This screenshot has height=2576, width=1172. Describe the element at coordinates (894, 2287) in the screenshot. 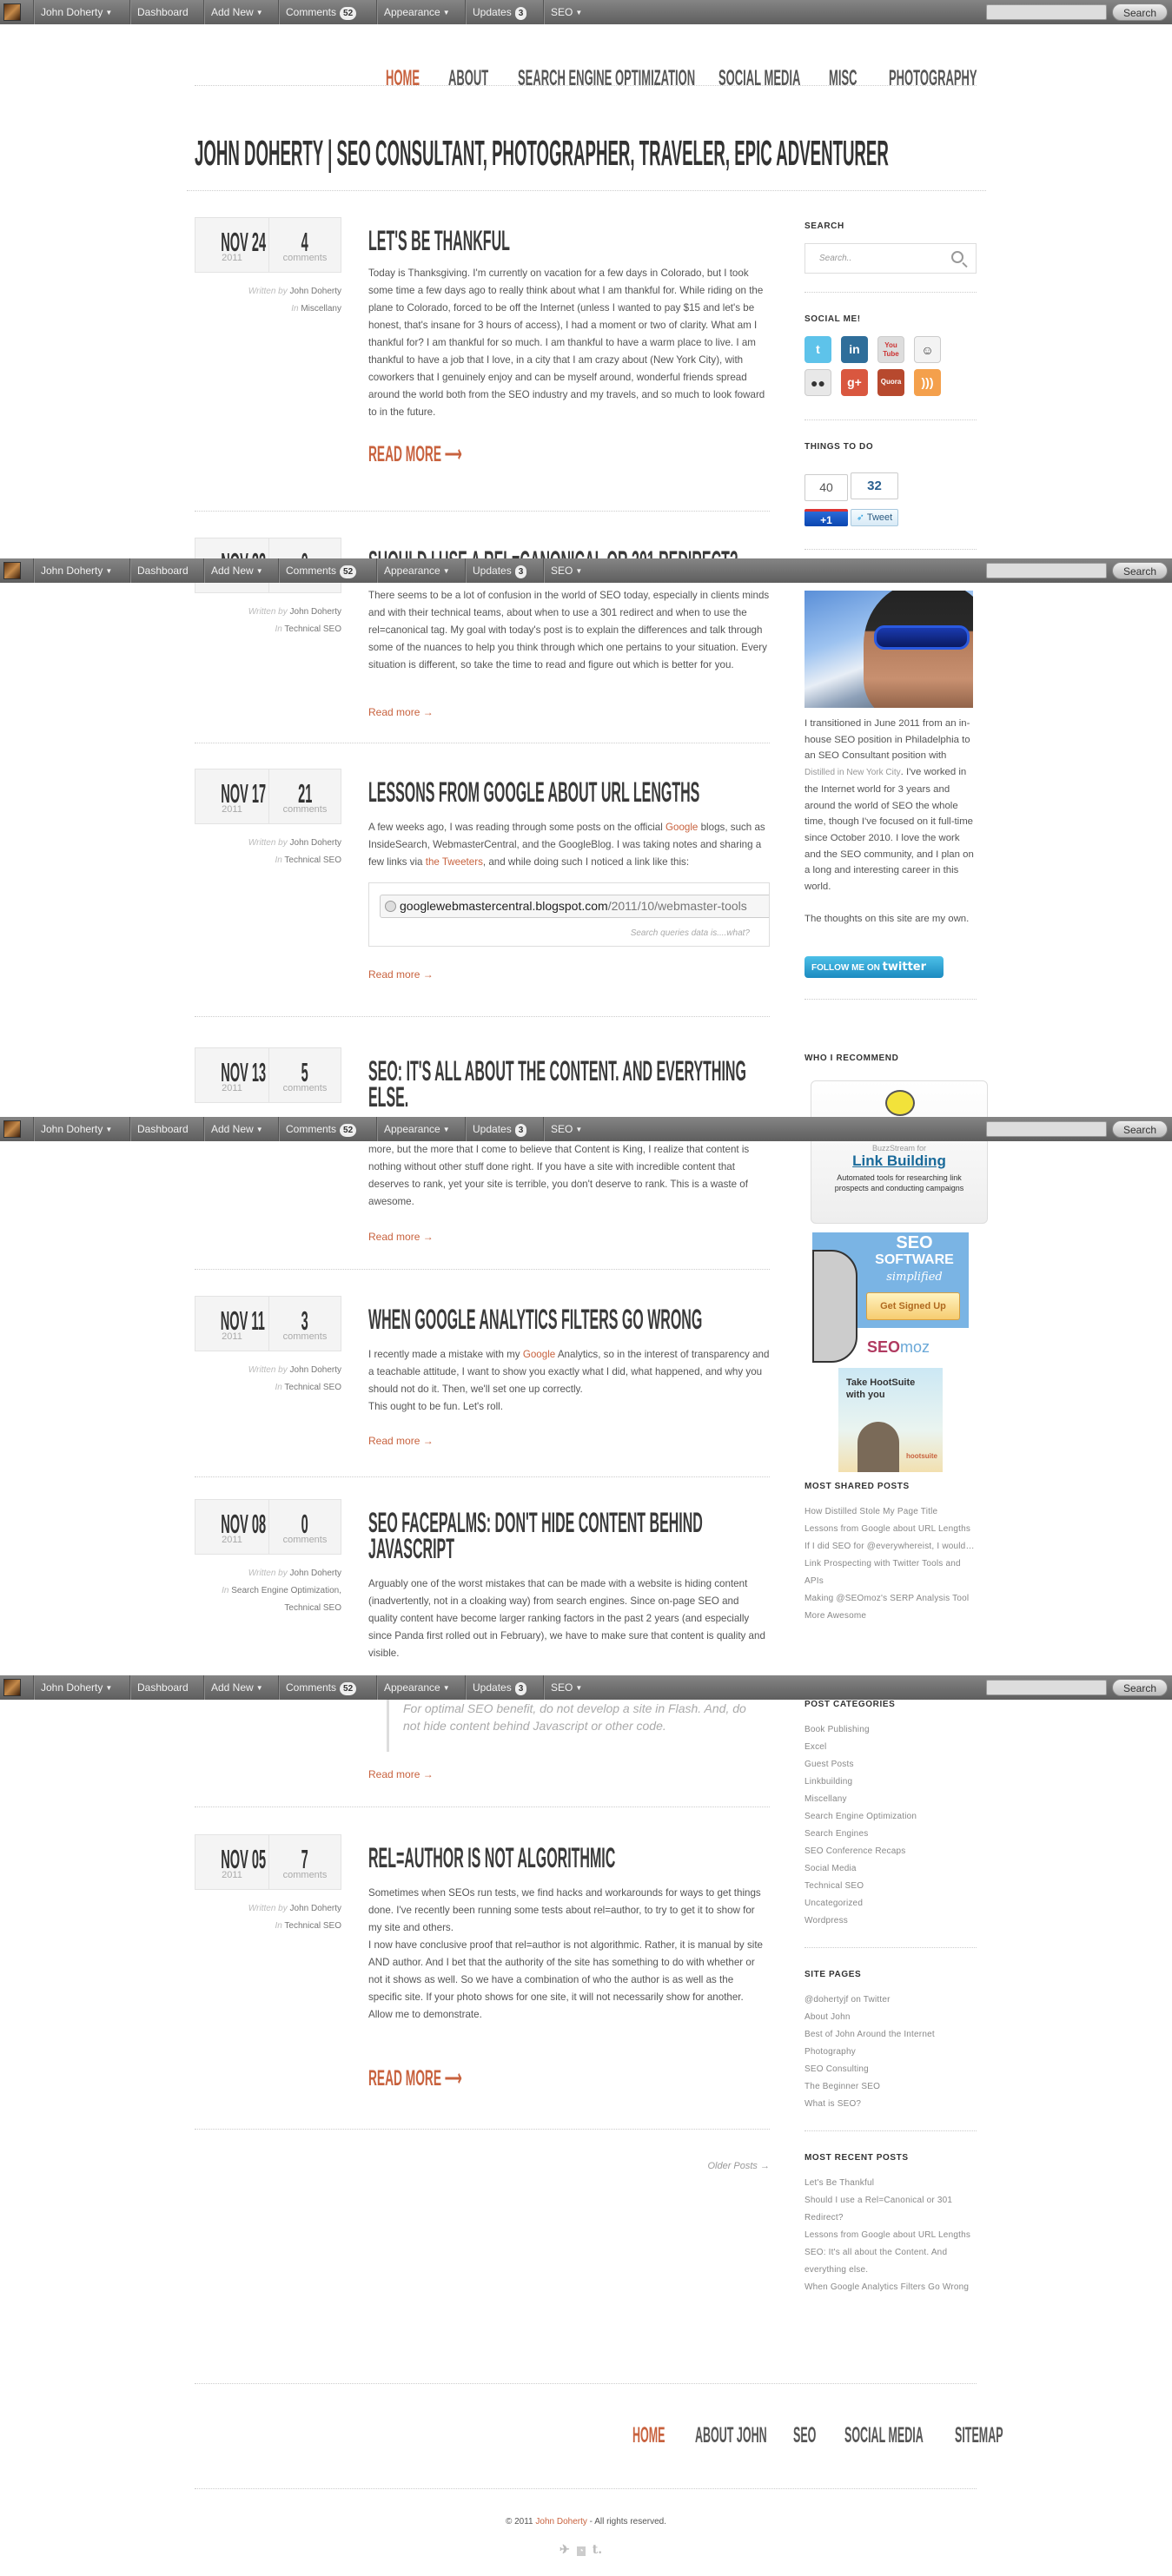

I see `sidebar-link: When Google Analytics Filters Go Wrong` at that location.